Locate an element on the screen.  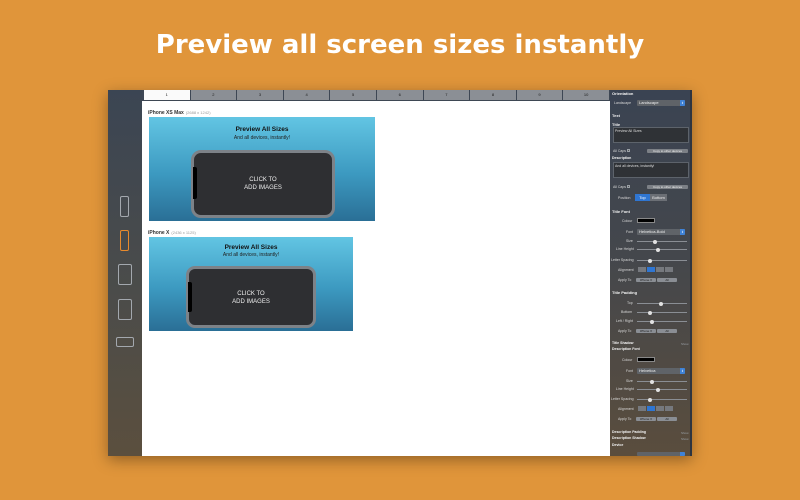
title-padding-bottom-slider is located at coordinates (662, 312).